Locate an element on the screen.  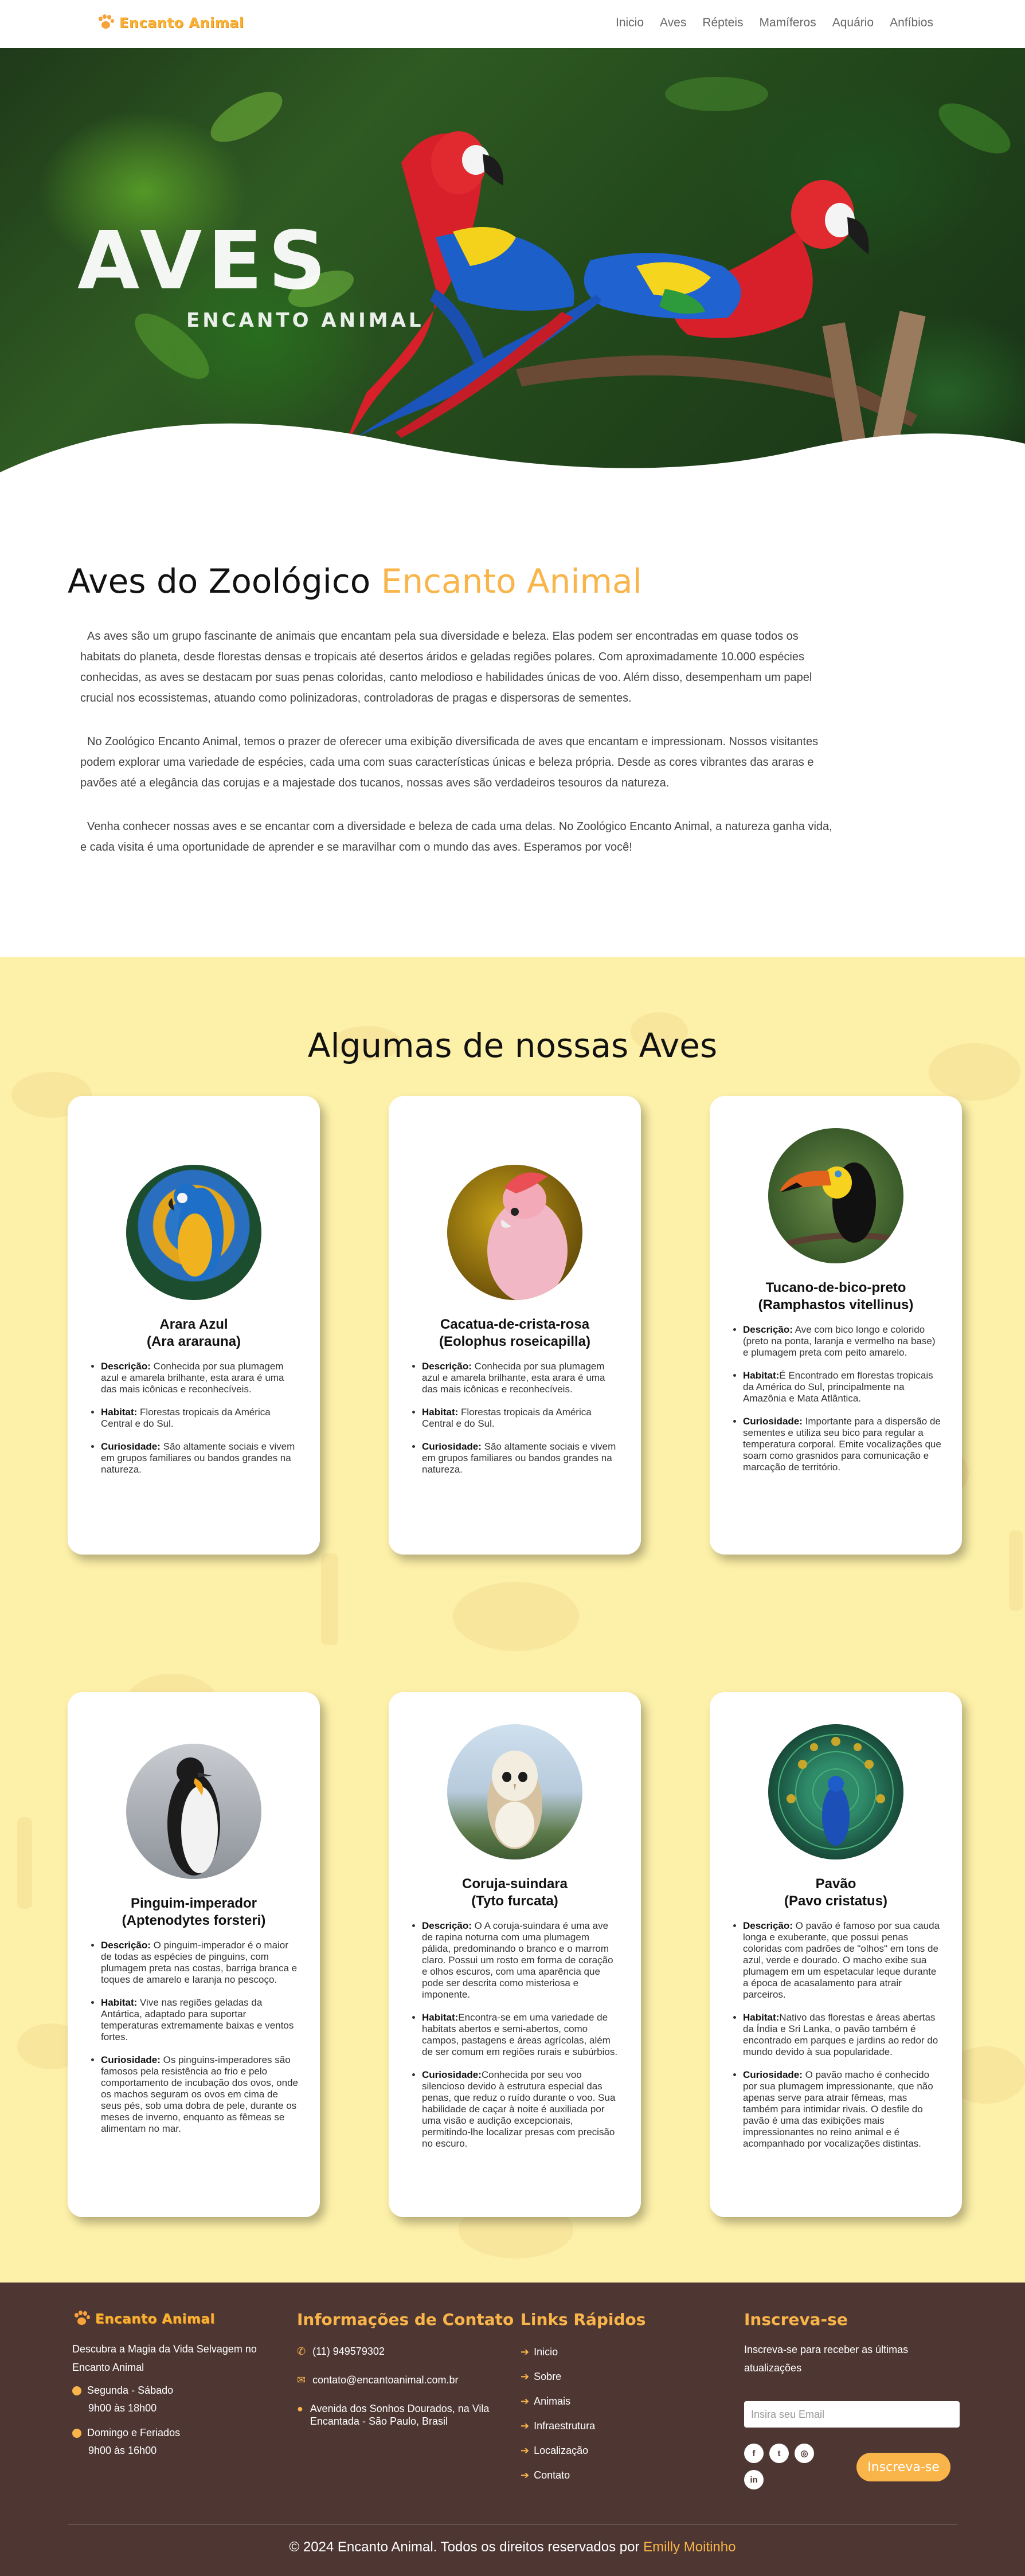
bird-common-name: Arara Azul is located at coordinates (193, 1324).